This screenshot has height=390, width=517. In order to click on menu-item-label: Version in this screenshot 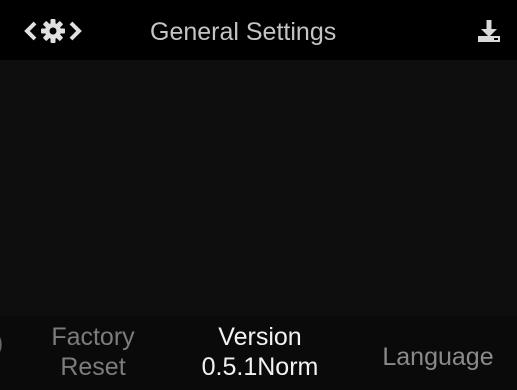, I will do `click(260, 337)`.